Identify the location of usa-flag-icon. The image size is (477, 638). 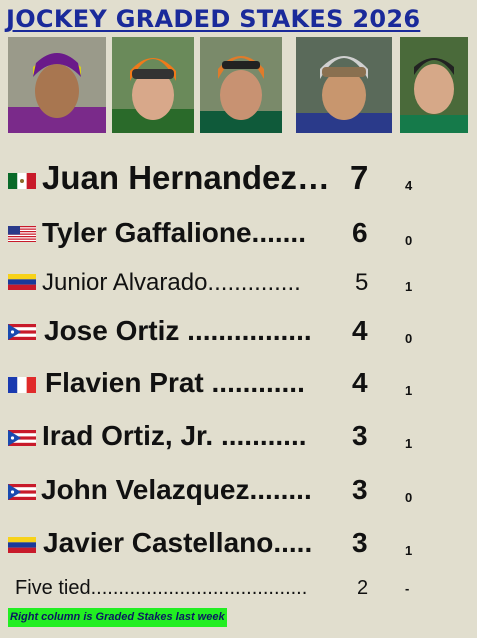
(22, 234).